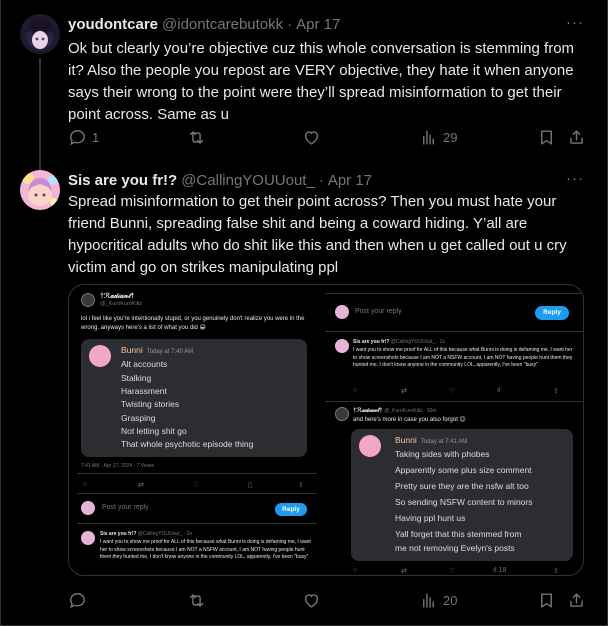  What do you see at coordinates (144, 391) in the screenshot?
I see `card-line: Harassment` at bounding box center [144, 391].